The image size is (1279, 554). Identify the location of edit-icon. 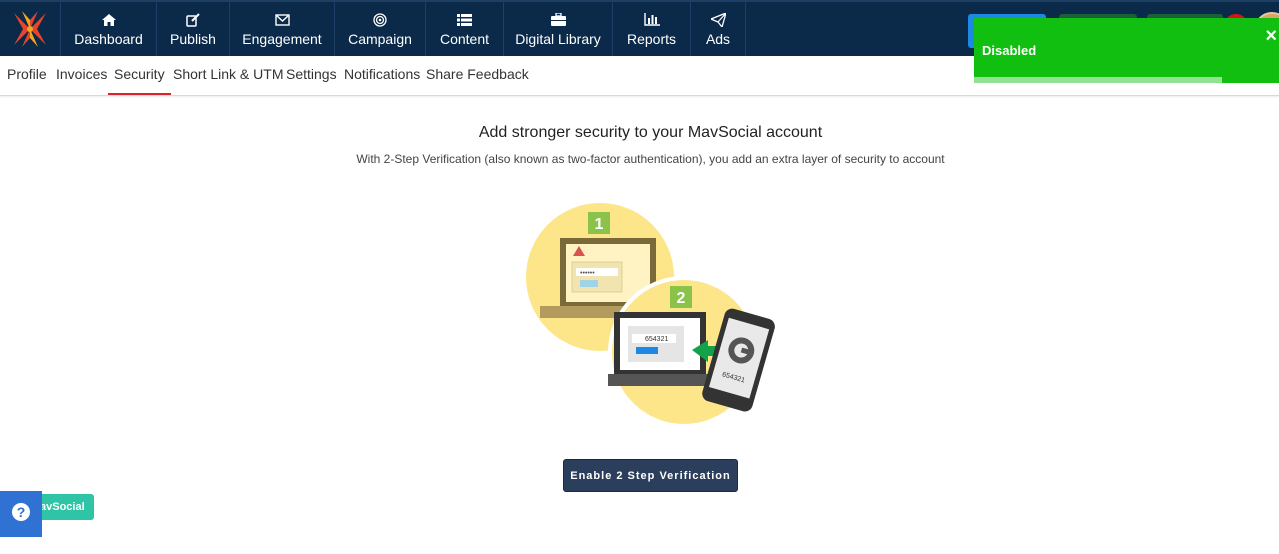
(193, 20).